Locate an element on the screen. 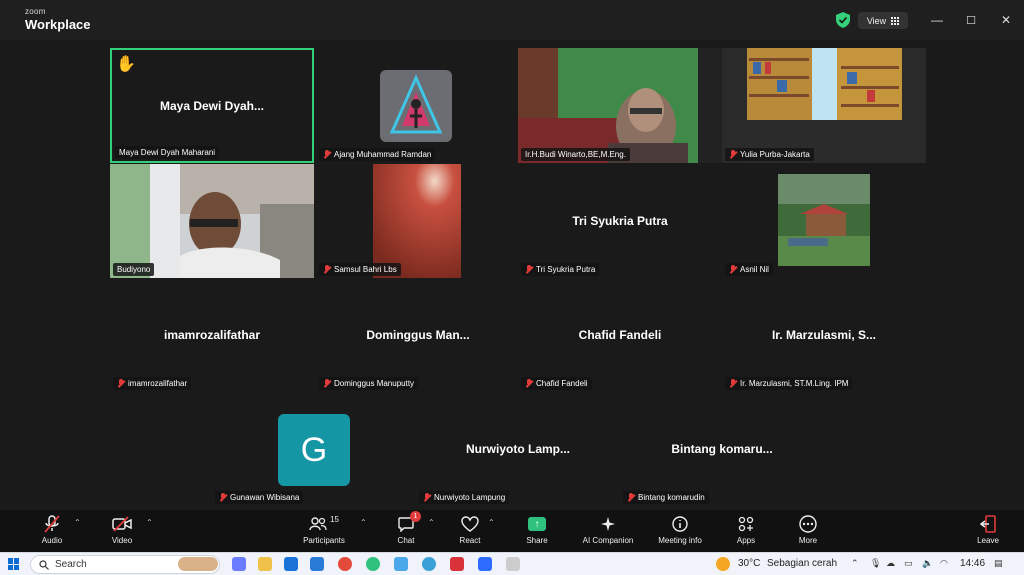 The height and width of the screenshot is (575, 1024). leave-button: Leave is located at coordinates (988, 532).